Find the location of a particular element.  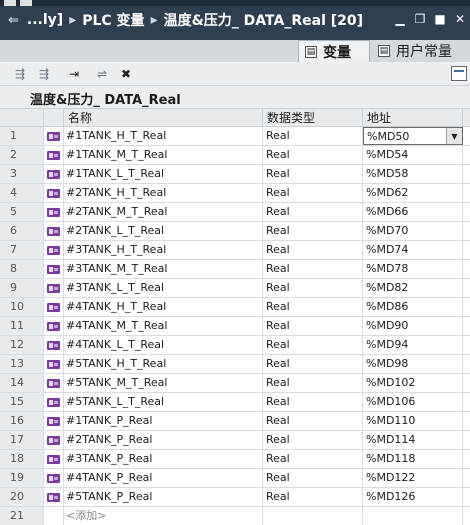

row-number: 10 is located at coordinates (22, 307).